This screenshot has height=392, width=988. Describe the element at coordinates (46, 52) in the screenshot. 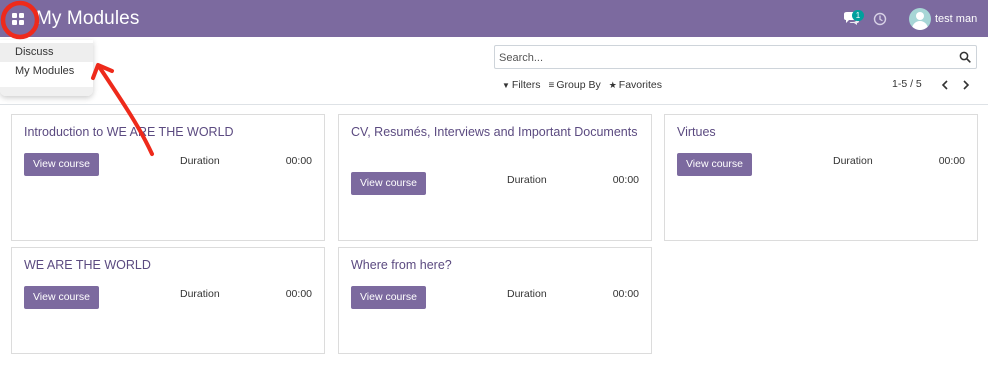

I see `apps-menu-item-discuss: Discuss` at that location.